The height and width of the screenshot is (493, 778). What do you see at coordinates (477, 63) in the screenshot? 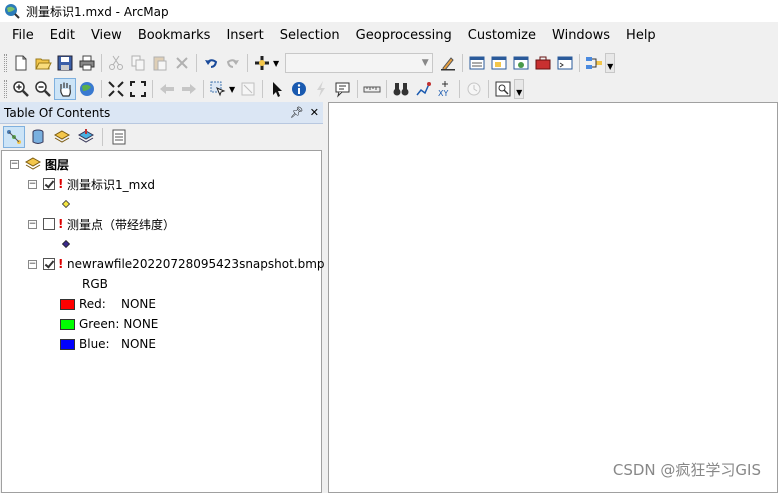
I see `toc-window-button` at bounding box center [477, 63].